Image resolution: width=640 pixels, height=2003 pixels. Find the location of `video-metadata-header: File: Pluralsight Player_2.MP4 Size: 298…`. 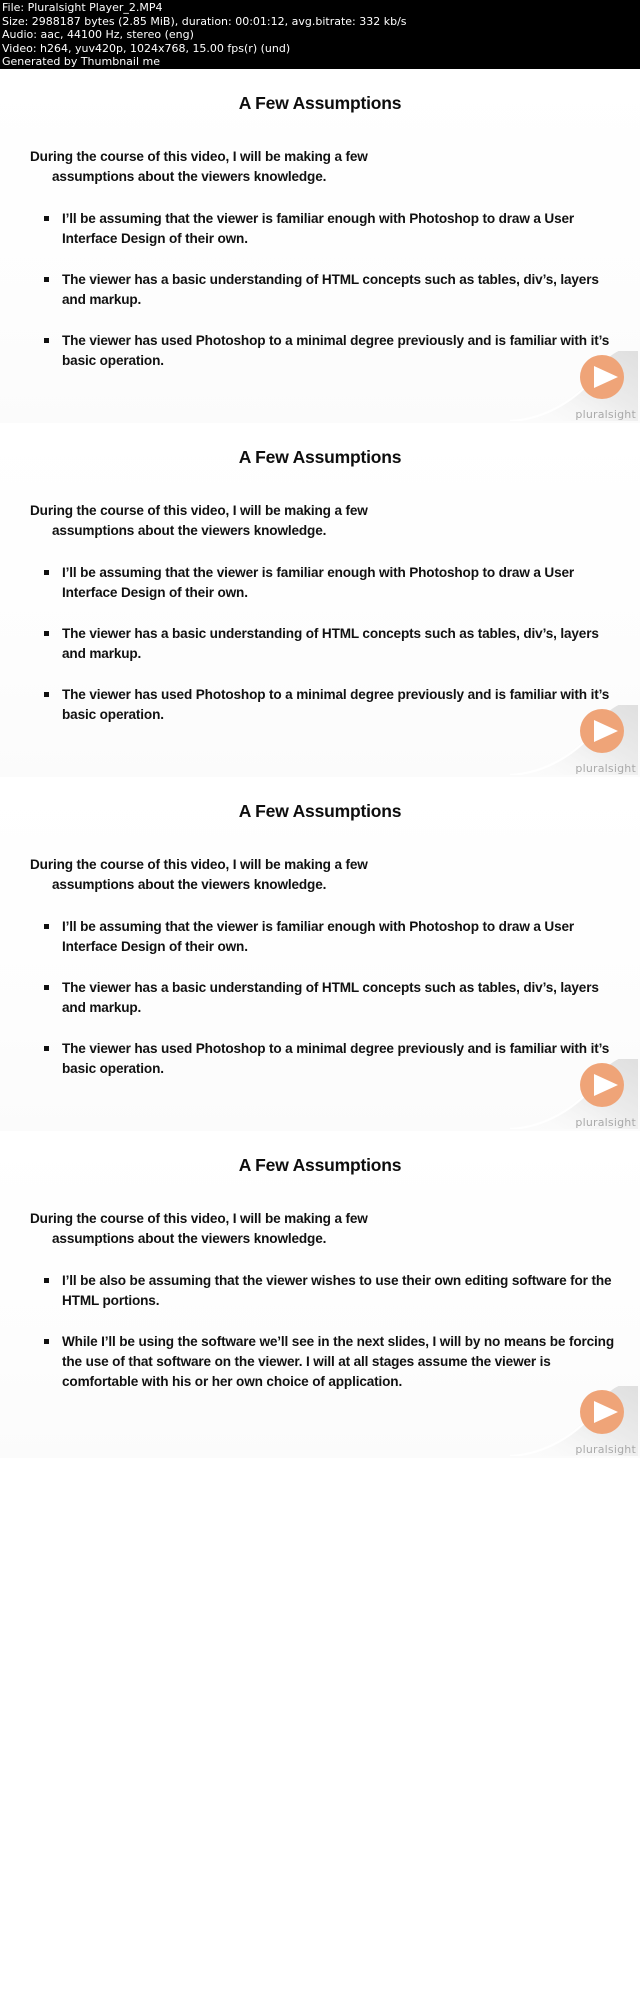

video-metadata-header: File: Pluralsight Player_2.MP4 Size: 298… is located at coordinates (320, 34).